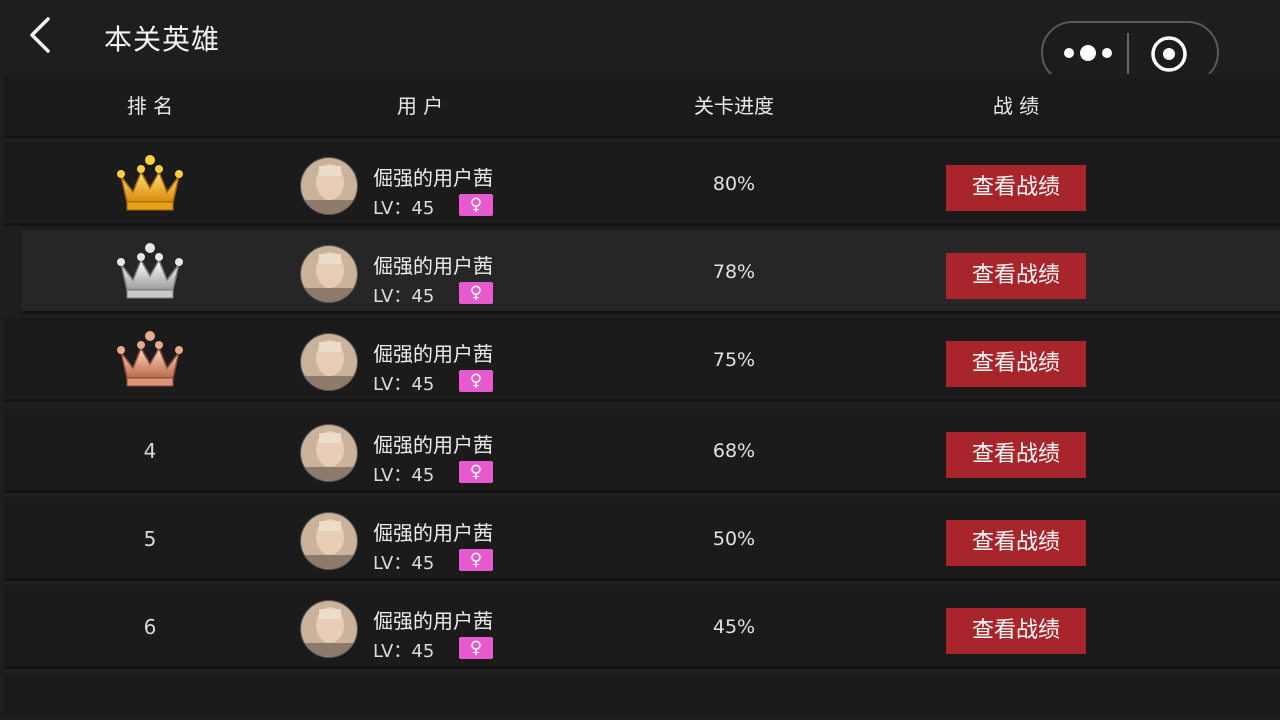  I want to click on table-row: 倔强的用户茜 LV：45 ♀ 78% 查看战绩, so click(651, 272).